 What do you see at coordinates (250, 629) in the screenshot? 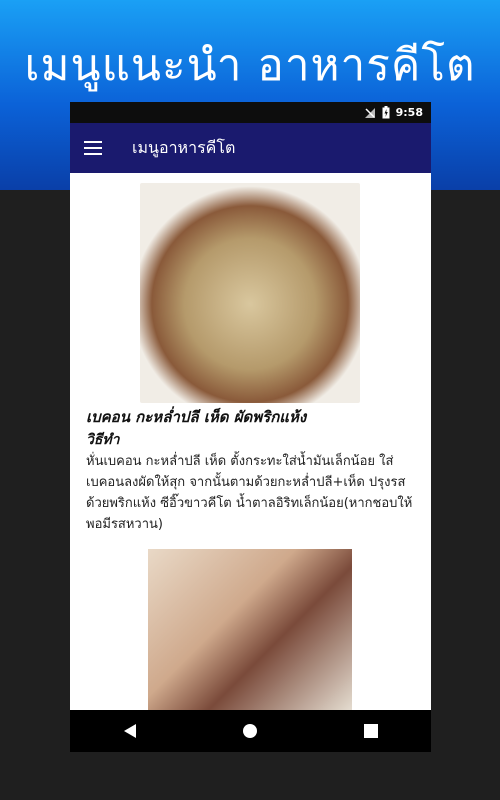
I see `recipe-photo-breakfast` at bounding box center [250, 629].